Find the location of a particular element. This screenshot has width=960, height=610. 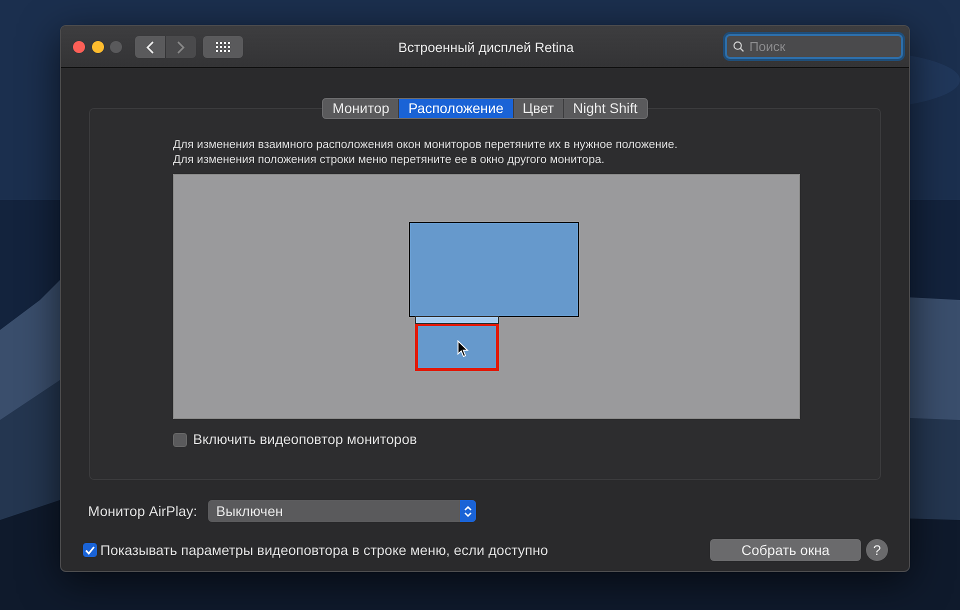

tab: Расположение is located at coordinates (456, 108).